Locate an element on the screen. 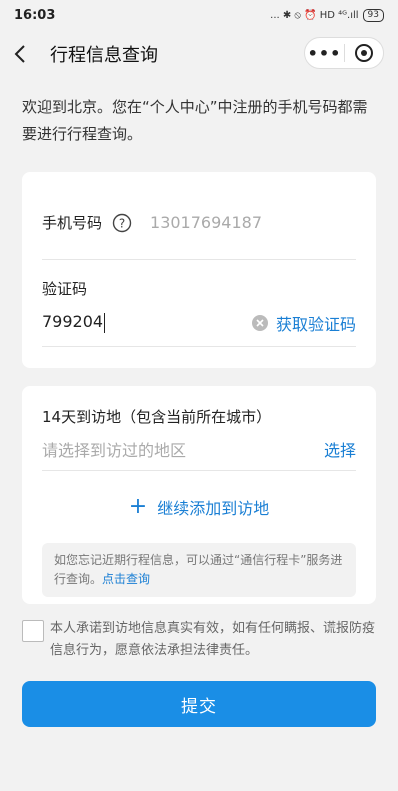 Image resolution: width=398 pixels, height=791 pixels. visited-places-title: 14天到访地（包含当前所在城市） is located at coordinates (157, 417).